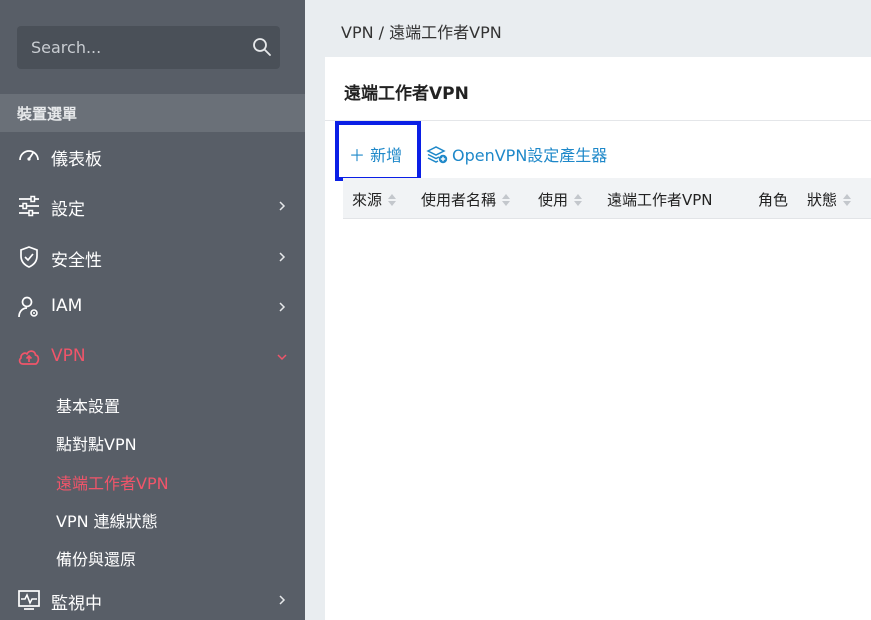 This screenshot has height=620, width=871. I want to click on sidebar-subitem-remote-worker-vpn: 遠端工作者VPN, so click(112, 482).